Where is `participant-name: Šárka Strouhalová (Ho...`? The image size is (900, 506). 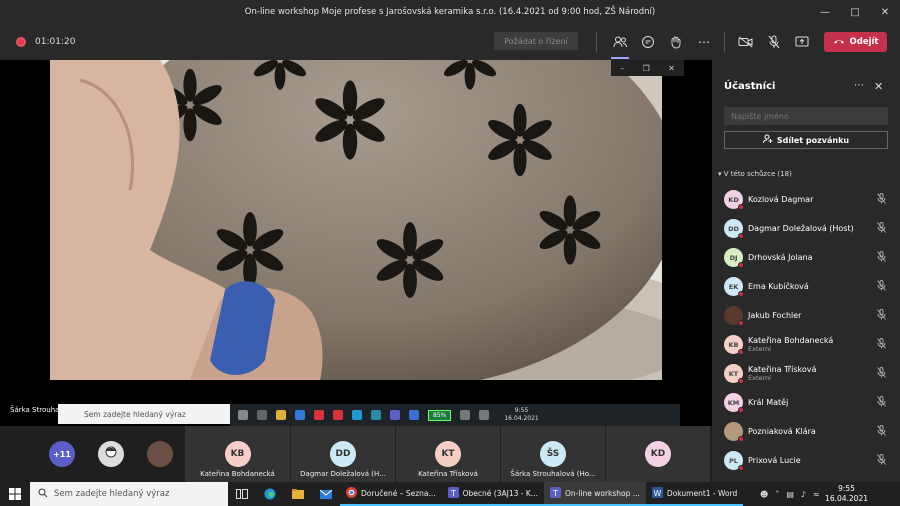 participant-name: Šárka Strouhalová (Ho... is located at coordinates (553, 474).